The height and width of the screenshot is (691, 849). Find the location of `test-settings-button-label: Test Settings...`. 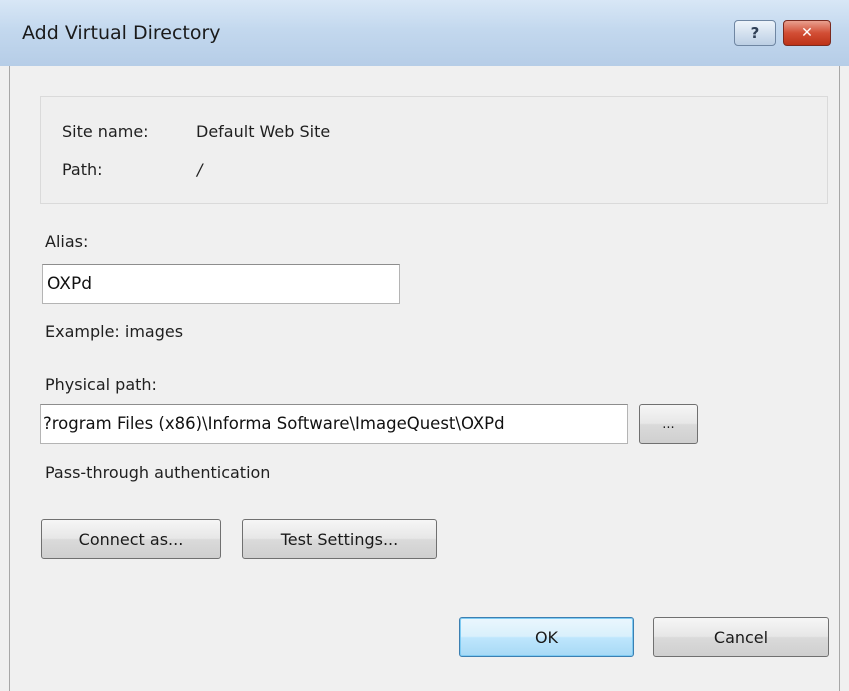

test-settings-button-label: Test Settings... is located at coordinates (339, 539).